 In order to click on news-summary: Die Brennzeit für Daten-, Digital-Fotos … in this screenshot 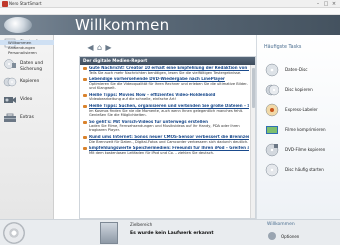, I will do `click(169, 141)`.